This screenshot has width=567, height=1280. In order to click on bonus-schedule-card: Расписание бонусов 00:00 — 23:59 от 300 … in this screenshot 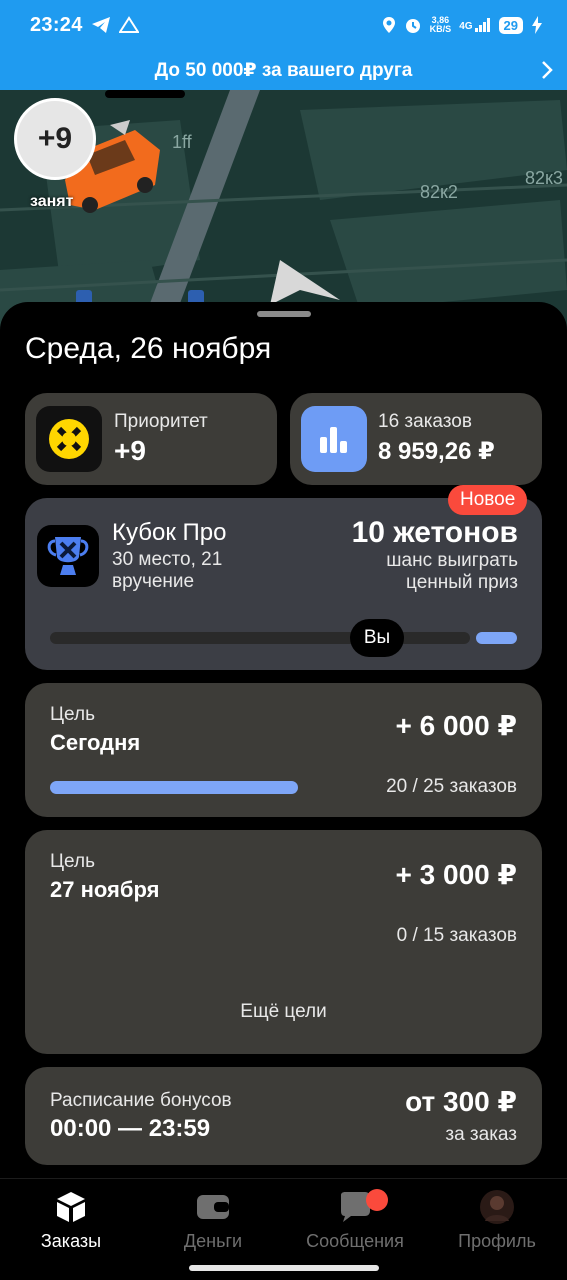, I will do `click(283, 1116)`.